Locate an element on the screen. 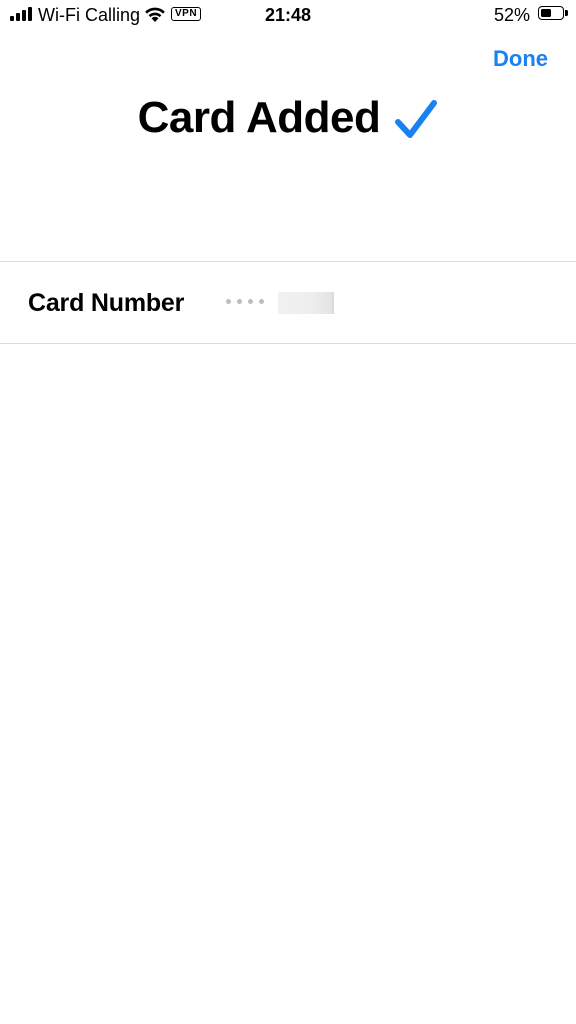  status-bar: Wi-Fi Calling VPN 21:48 52% is located at coordinates (288, 15).